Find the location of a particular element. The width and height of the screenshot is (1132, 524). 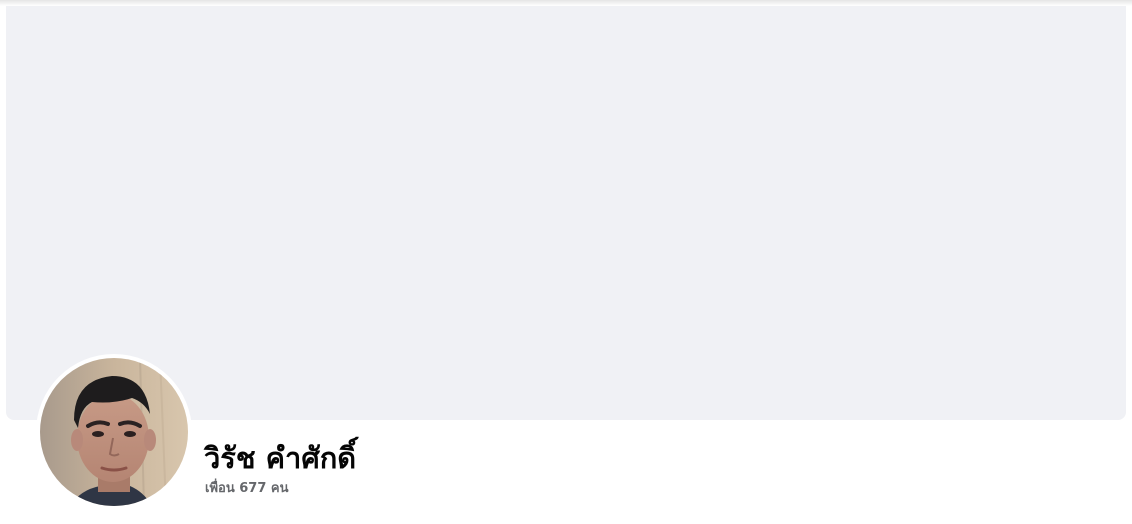

profile-picture-frame is located at coordinates (114, 432).